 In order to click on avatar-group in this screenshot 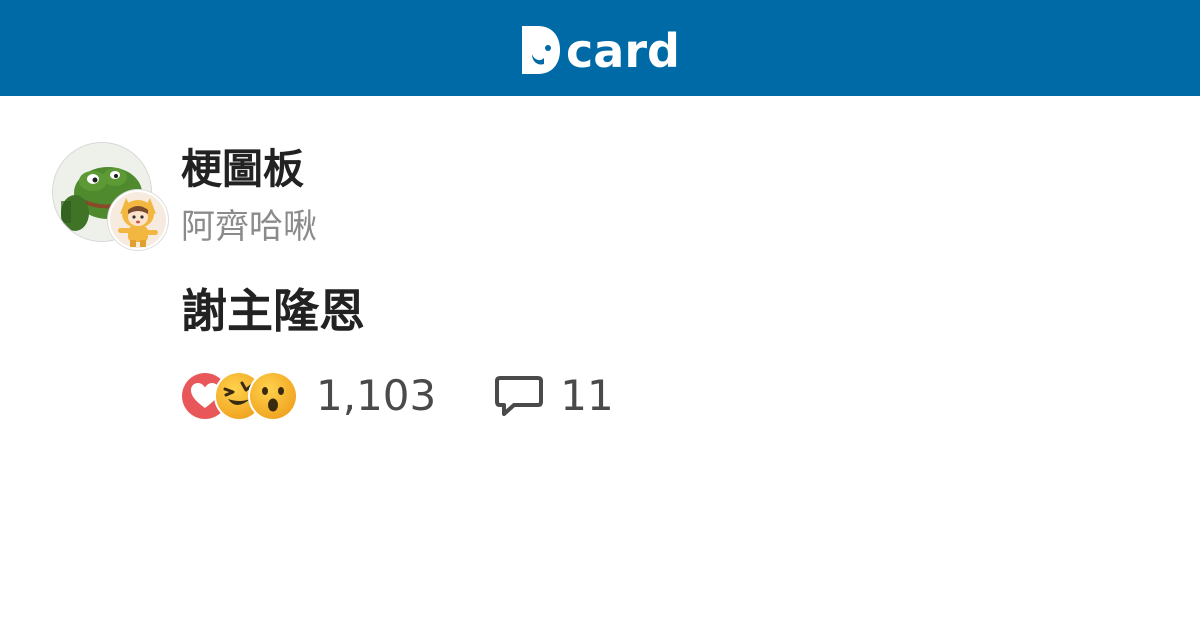, I will do `click(110, 197)`.